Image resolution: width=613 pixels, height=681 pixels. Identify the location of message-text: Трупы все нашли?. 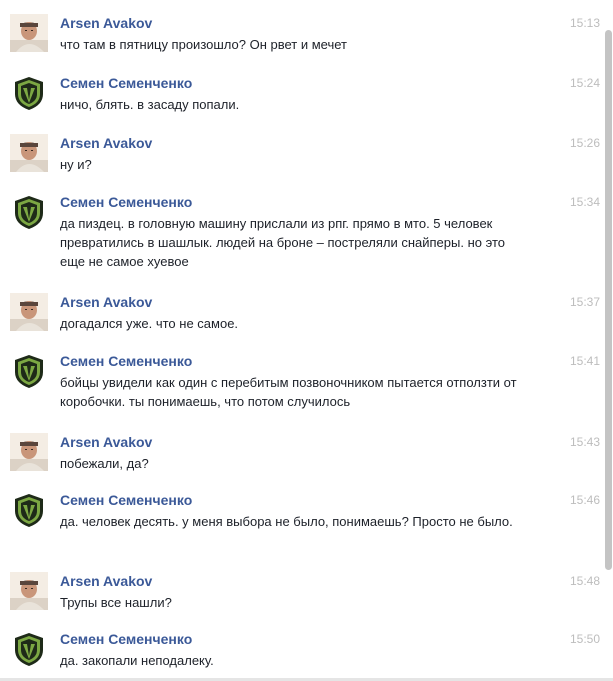
(116, 602).